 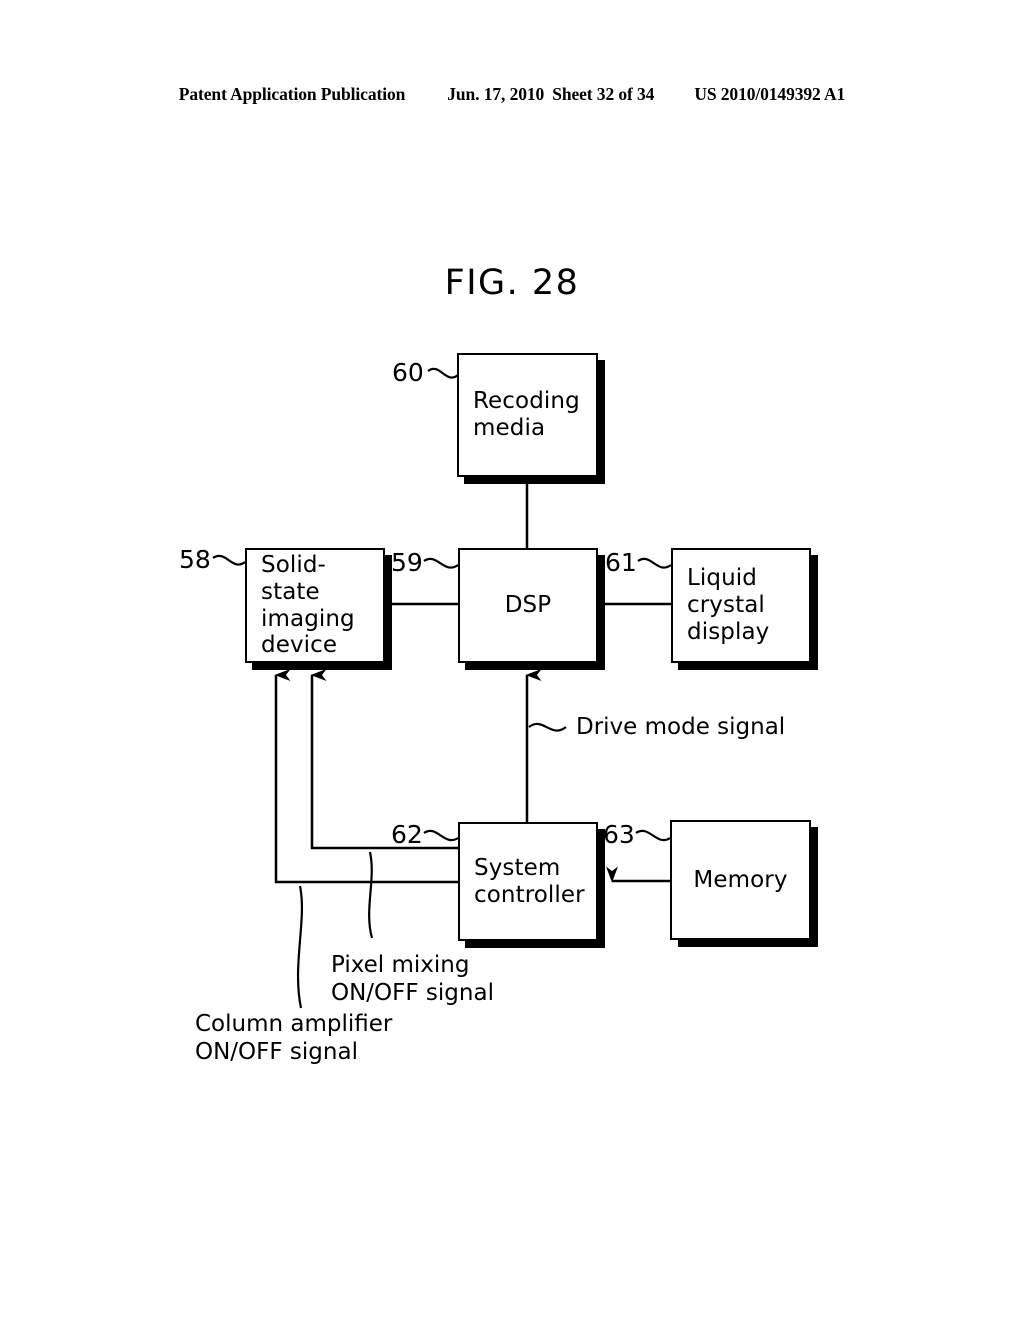 I want to click on ref-numeral-62: 62, so click(x=407, y=834).